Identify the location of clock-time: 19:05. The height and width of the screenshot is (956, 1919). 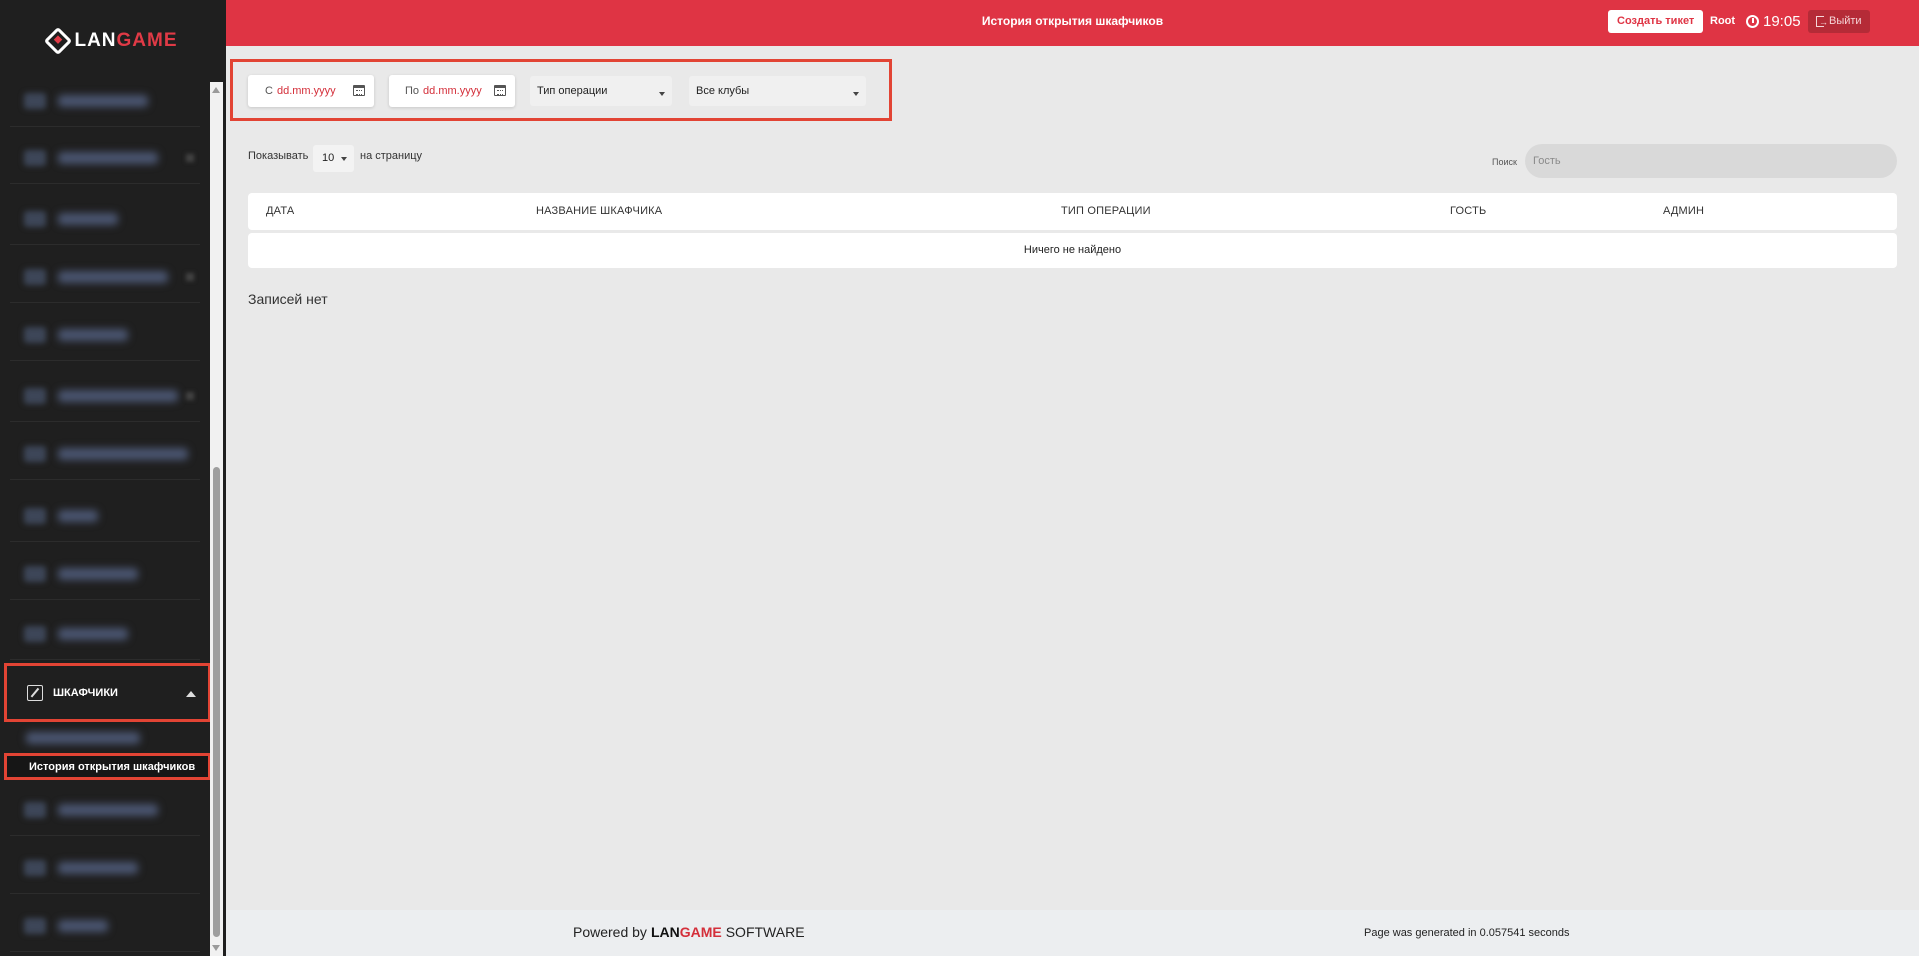
(1782, 21).